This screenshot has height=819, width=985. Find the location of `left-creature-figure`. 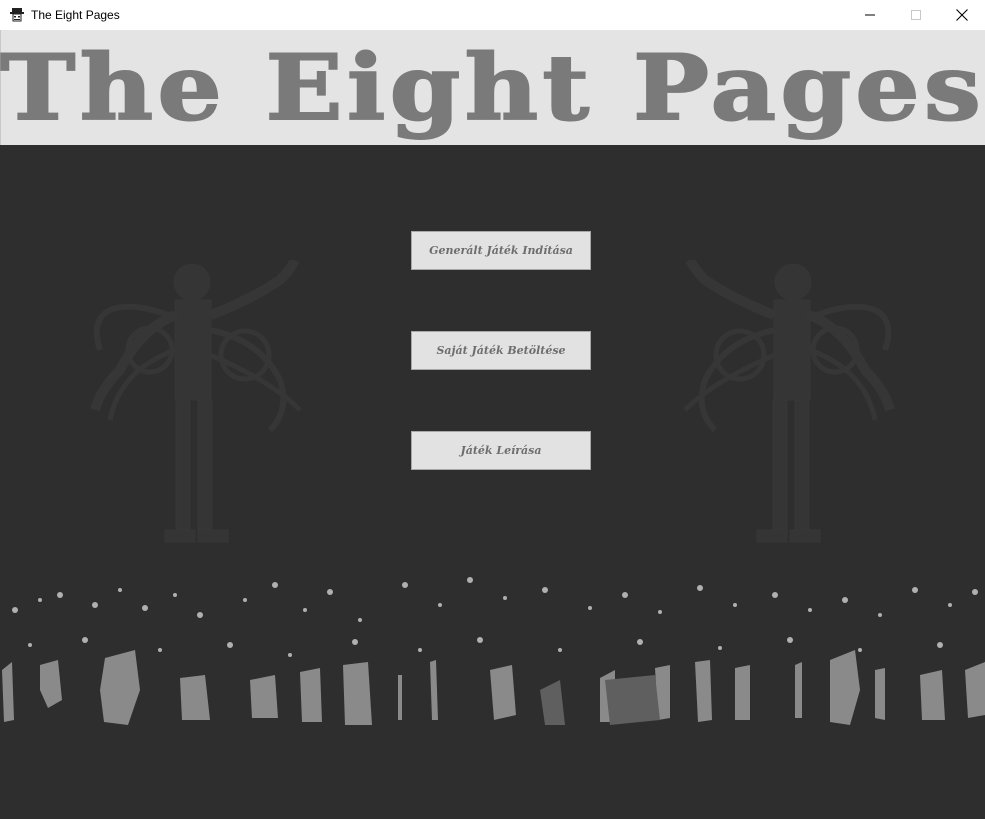

left-creature-figure is located at coordinates (196, 401).